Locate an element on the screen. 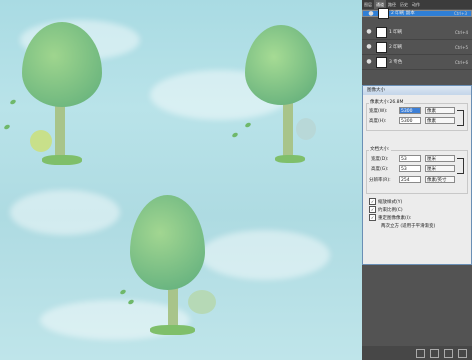  constrain-label: 约束比例(C) is located at coordinates (390, 210).